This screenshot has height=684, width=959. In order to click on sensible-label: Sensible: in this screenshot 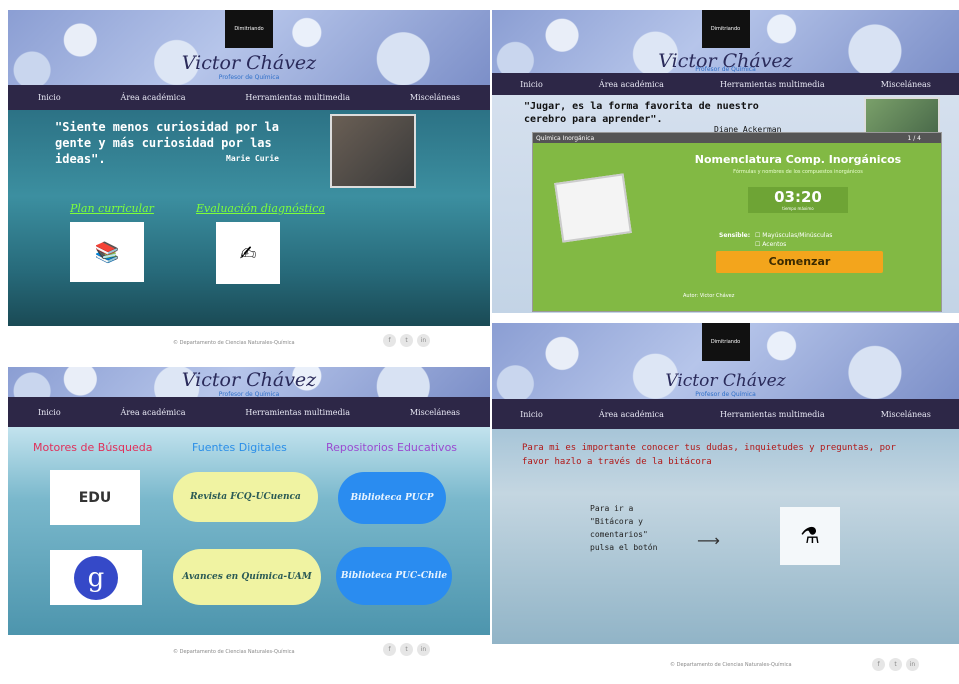, I will do `click(735, 235)`.